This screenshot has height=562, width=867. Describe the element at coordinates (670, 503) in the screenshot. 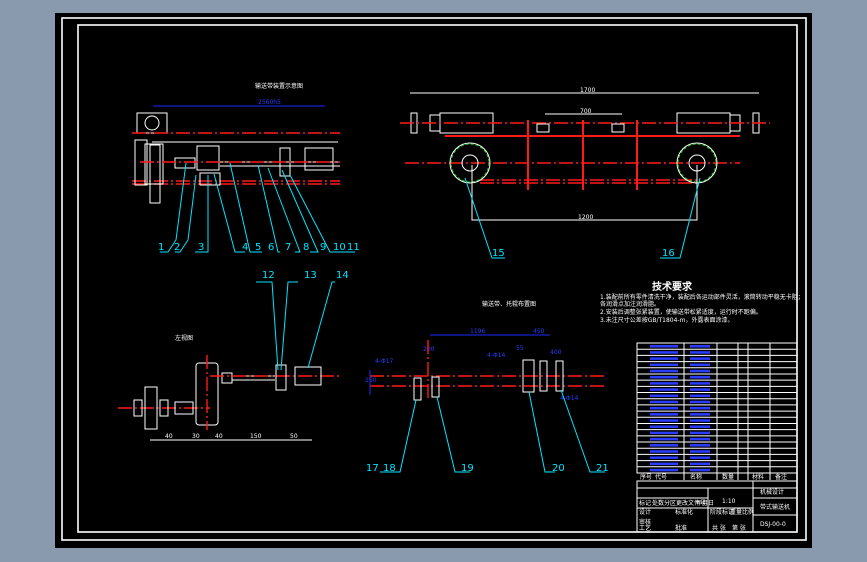

I see `tb-label-zone: 分区` at that location.